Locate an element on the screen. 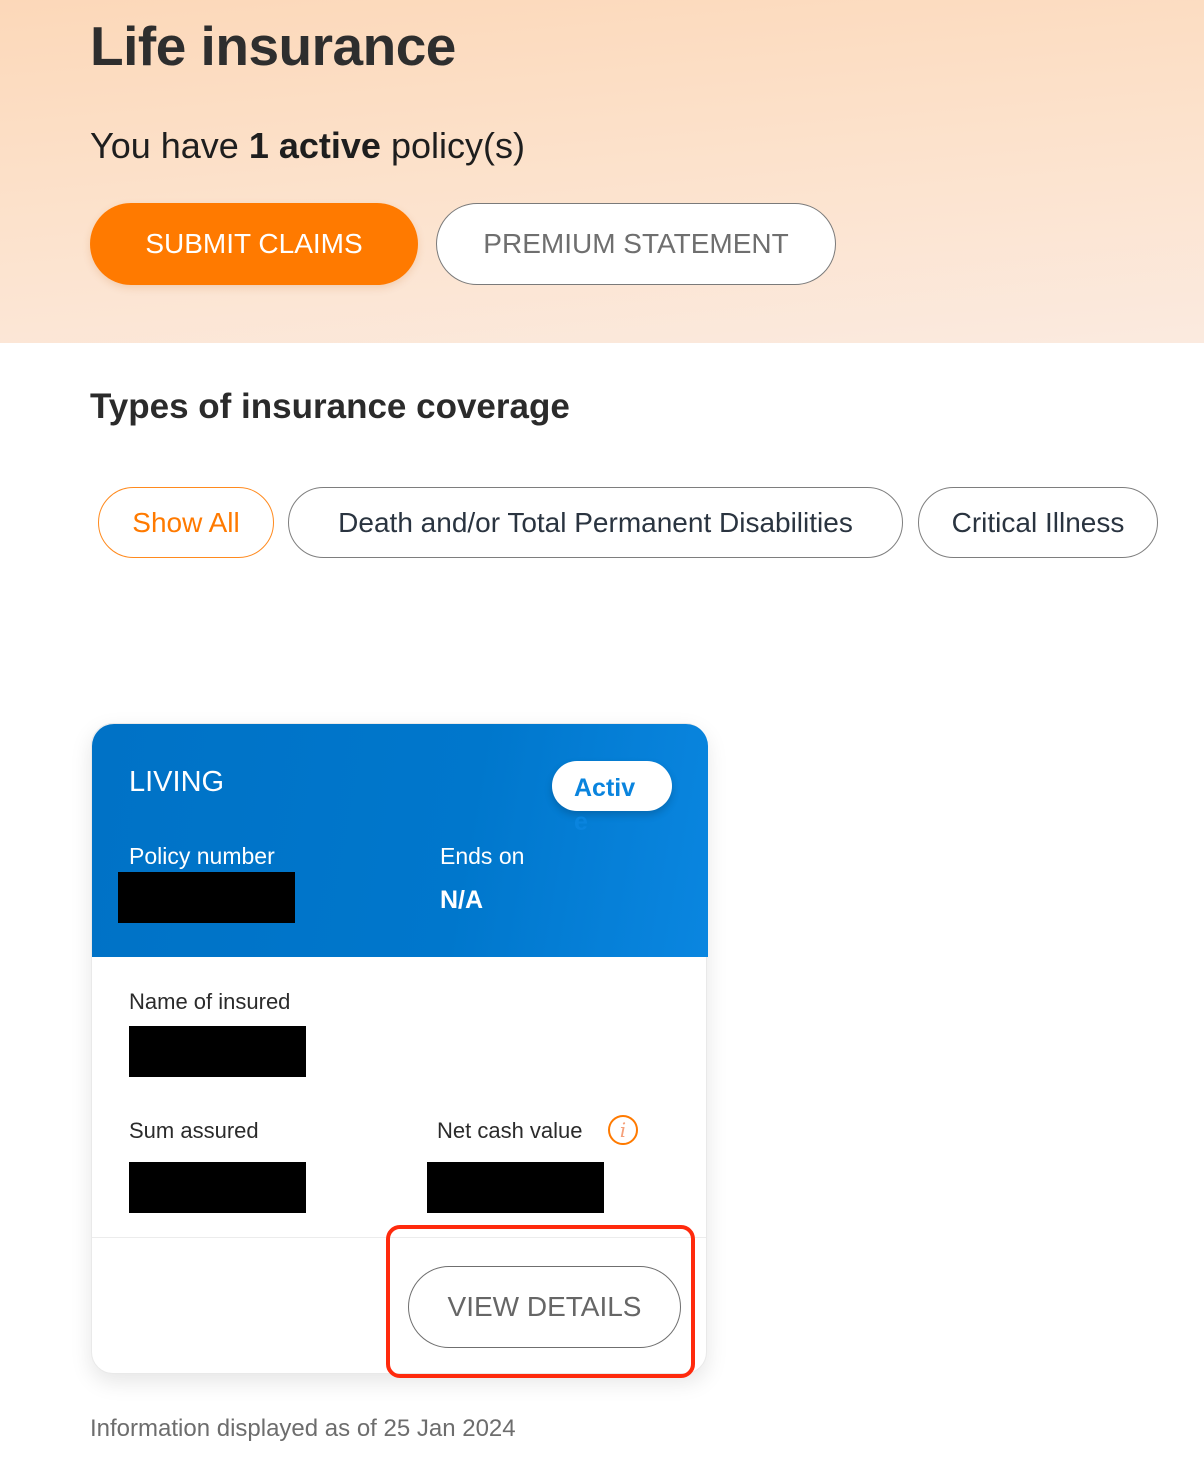  summary-suffix: policy(s) is located at coordinates (452, 145).